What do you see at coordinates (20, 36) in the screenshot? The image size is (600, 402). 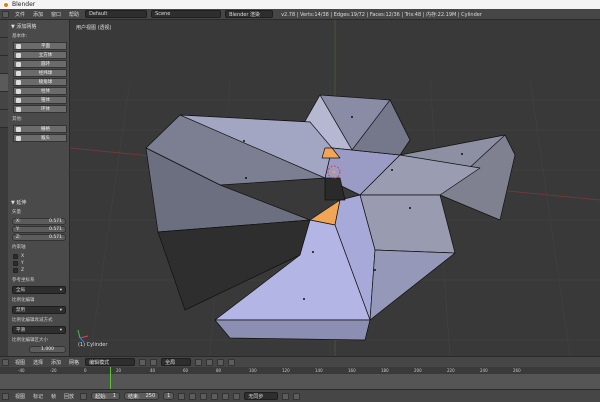 I see `primitives-heading: 基本体:` at bounding box center [20, 36].